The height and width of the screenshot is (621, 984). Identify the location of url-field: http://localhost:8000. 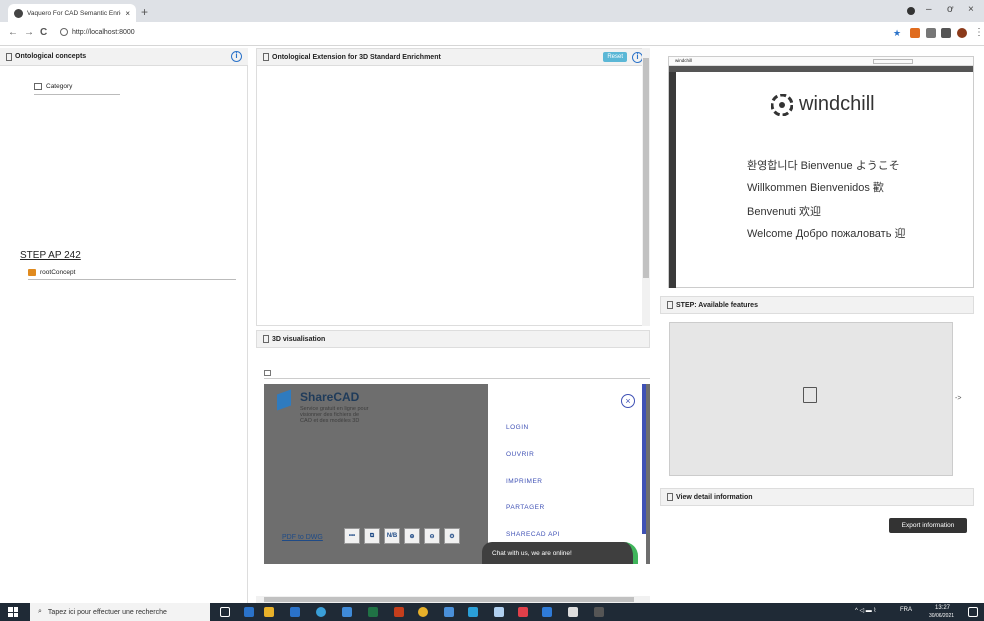
(97, 32).